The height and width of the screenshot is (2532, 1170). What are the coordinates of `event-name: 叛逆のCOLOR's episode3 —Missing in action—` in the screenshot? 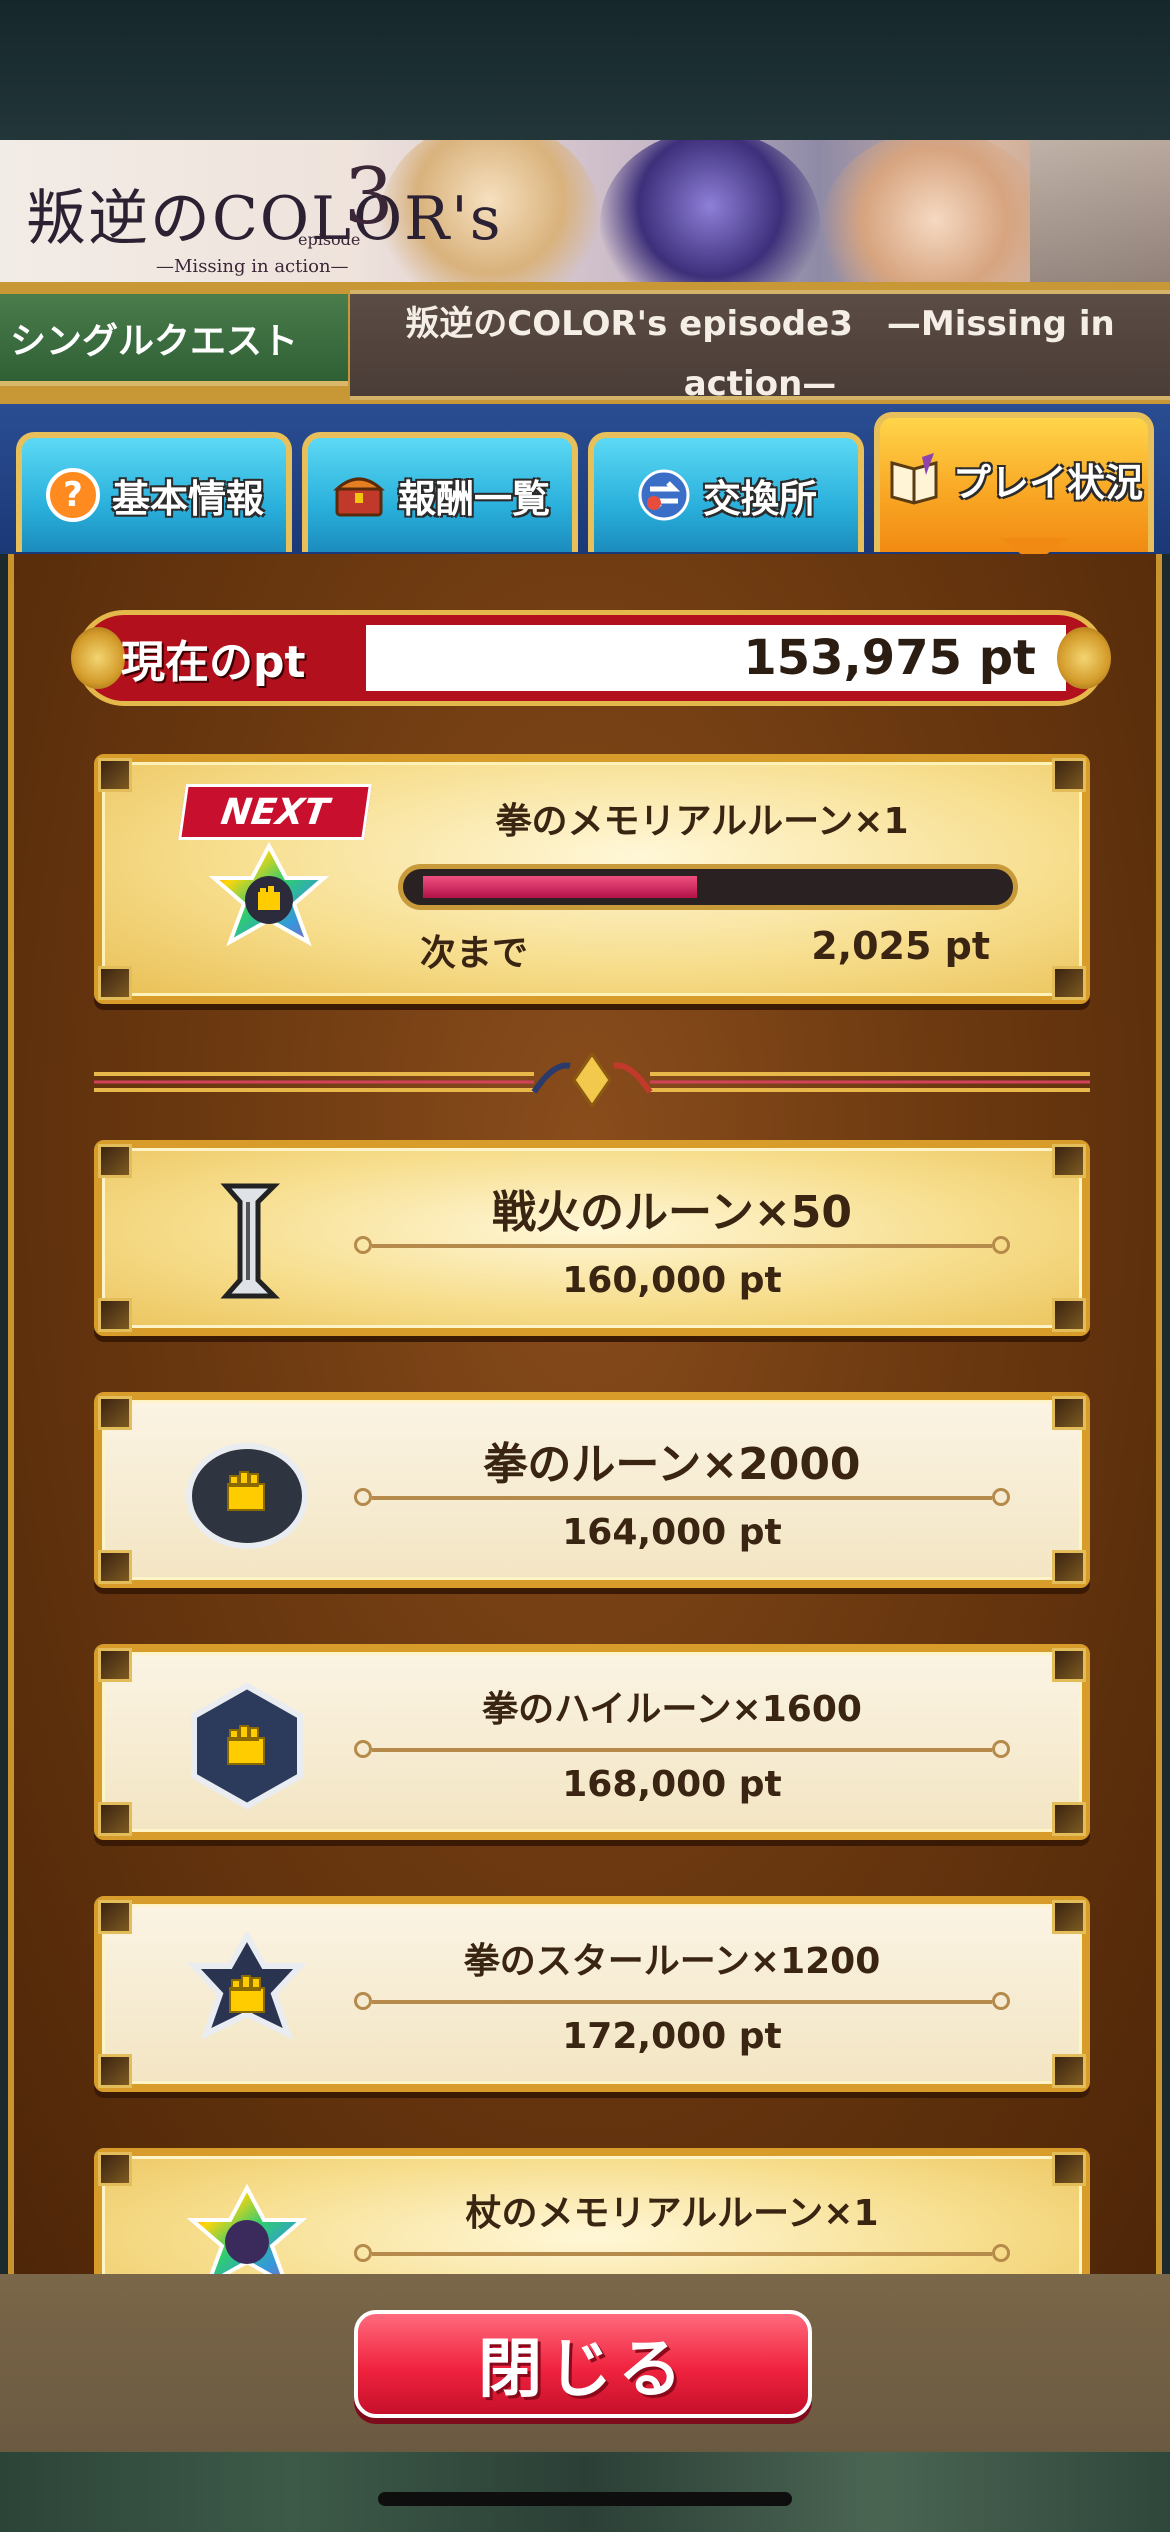 It's located at (760, 347).